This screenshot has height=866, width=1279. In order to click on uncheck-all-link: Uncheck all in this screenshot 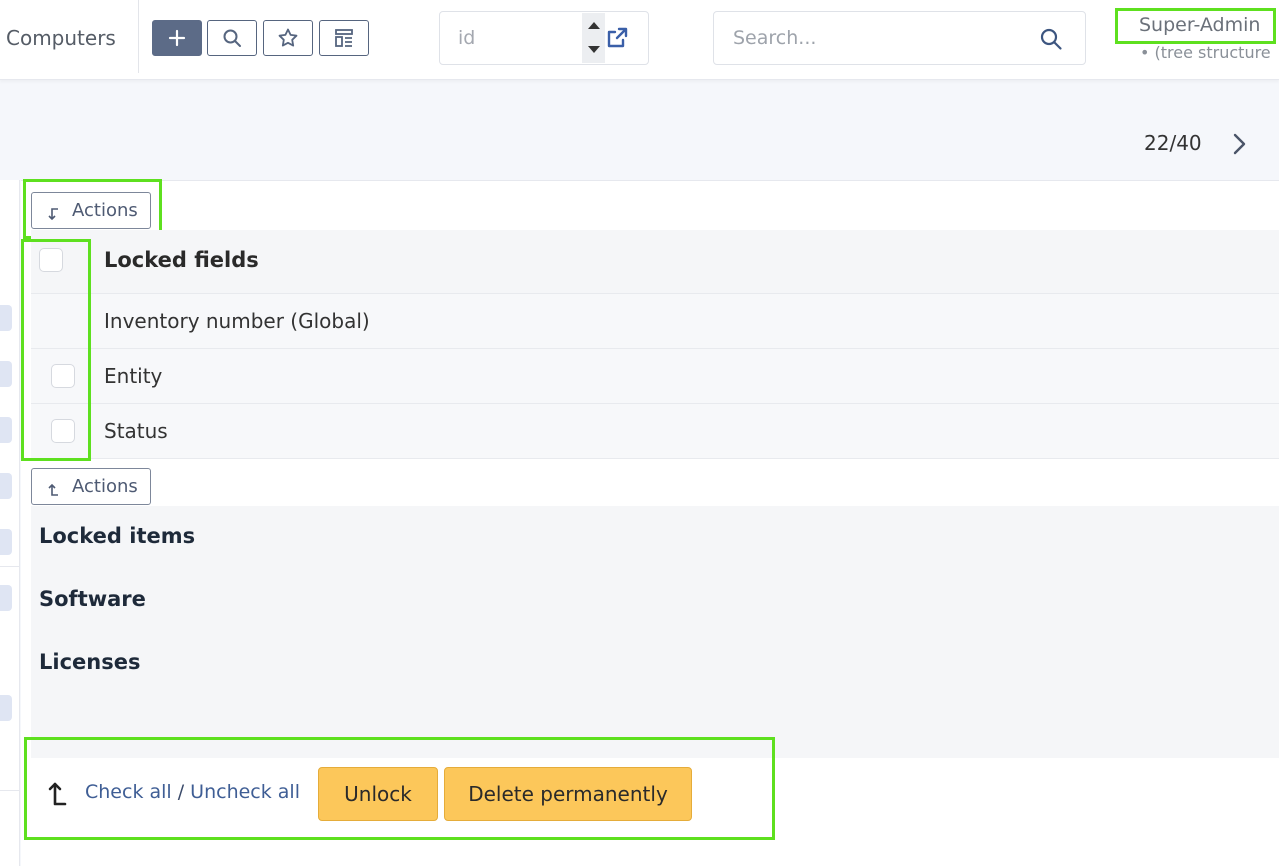, I will do `click(245, 792)`.